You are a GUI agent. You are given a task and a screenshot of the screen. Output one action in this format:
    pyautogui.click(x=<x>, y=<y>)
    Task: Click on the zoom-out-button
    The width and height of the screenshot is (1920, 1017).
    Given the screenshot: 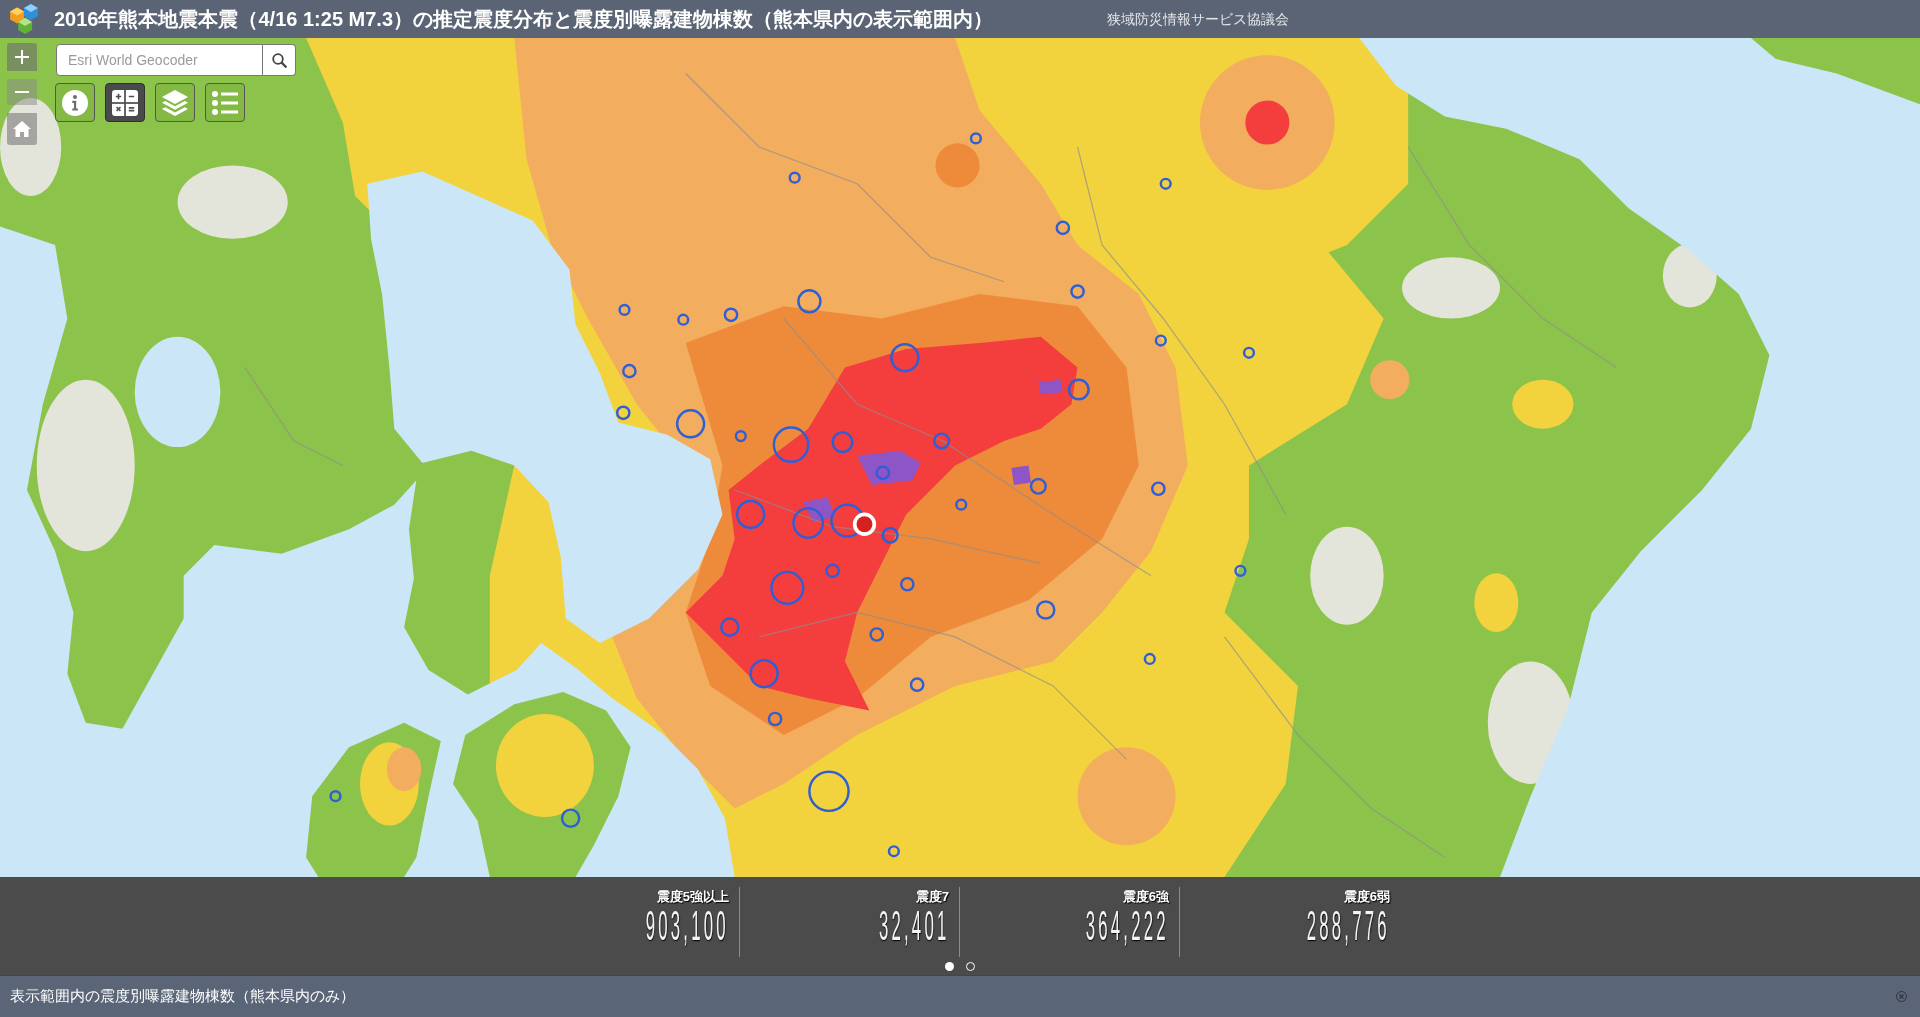 What is the action you would take?
    pyautogui.click(x=22, y=92)
    